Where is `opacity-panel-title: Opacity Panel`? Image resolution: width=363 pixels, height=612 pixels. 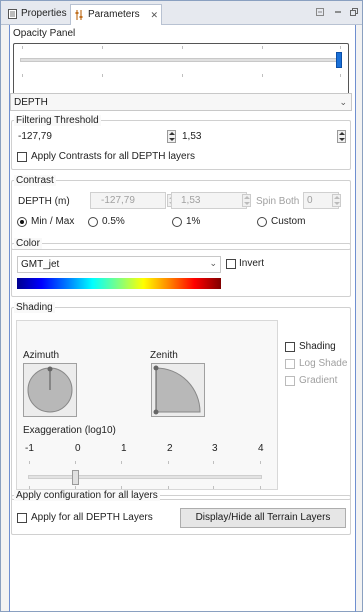
opacity-panel-title: Opacity Panel is located at coordinates (44, 33).